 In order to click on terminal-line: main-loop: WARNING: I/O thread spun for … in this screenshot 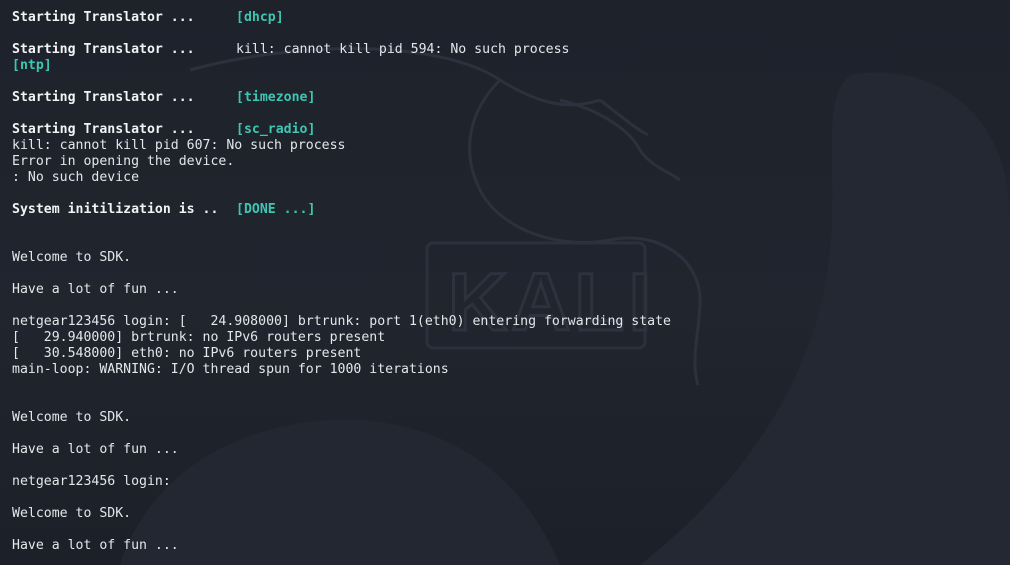, I will do `click(511, 370)`.